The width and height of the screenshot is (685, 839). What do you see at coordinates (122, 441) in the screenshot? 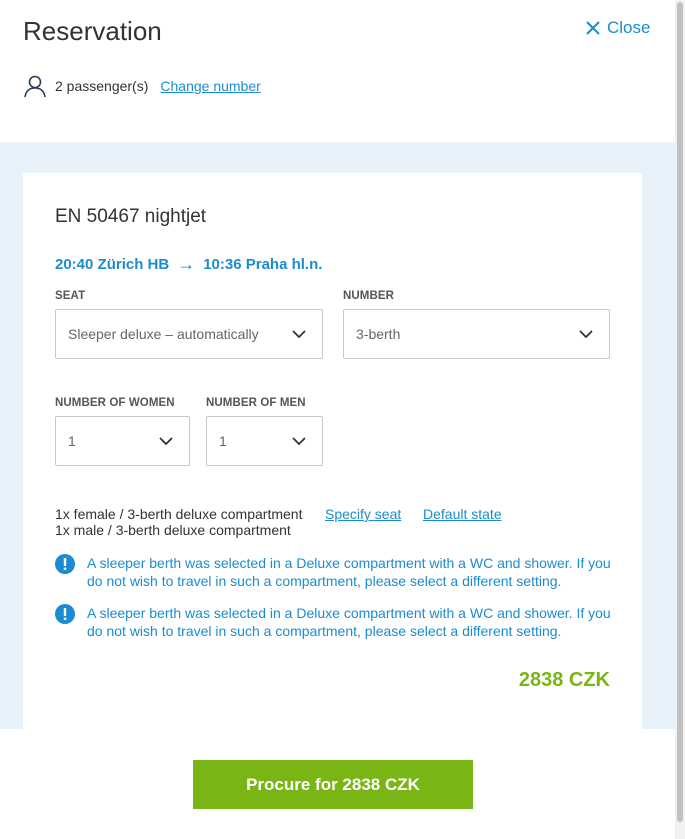
I see `women-select: 1` at bounding box center [122, 441].